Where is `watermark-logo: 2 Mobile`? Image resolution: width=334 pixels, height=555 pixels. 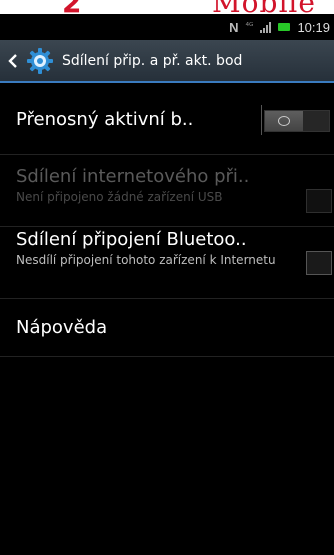 watermark-logo: 2 Mobile is located at coordinates (167, 7).